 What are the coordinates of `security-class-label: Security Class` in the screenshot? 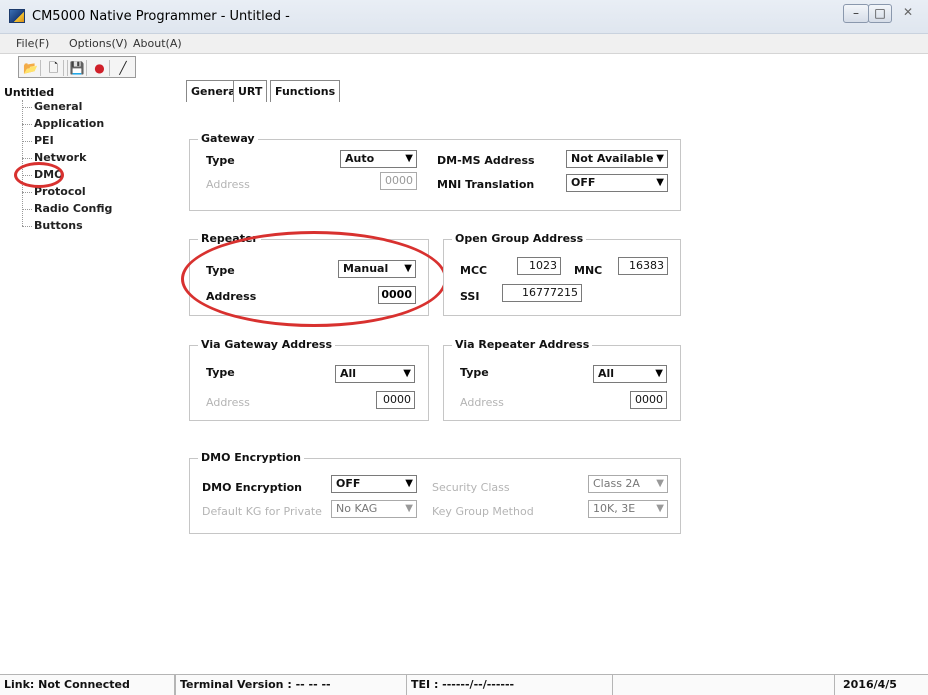 It's located at (471, 487).